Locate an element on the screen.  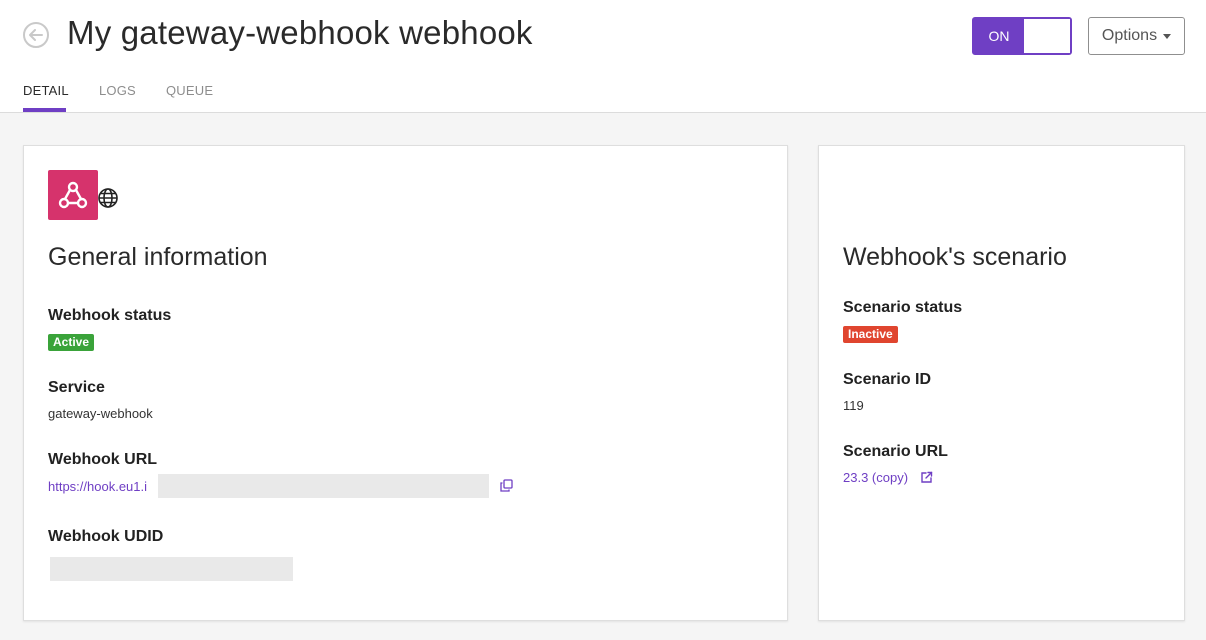
toggle-knob is located at coordinates (1047, 36).